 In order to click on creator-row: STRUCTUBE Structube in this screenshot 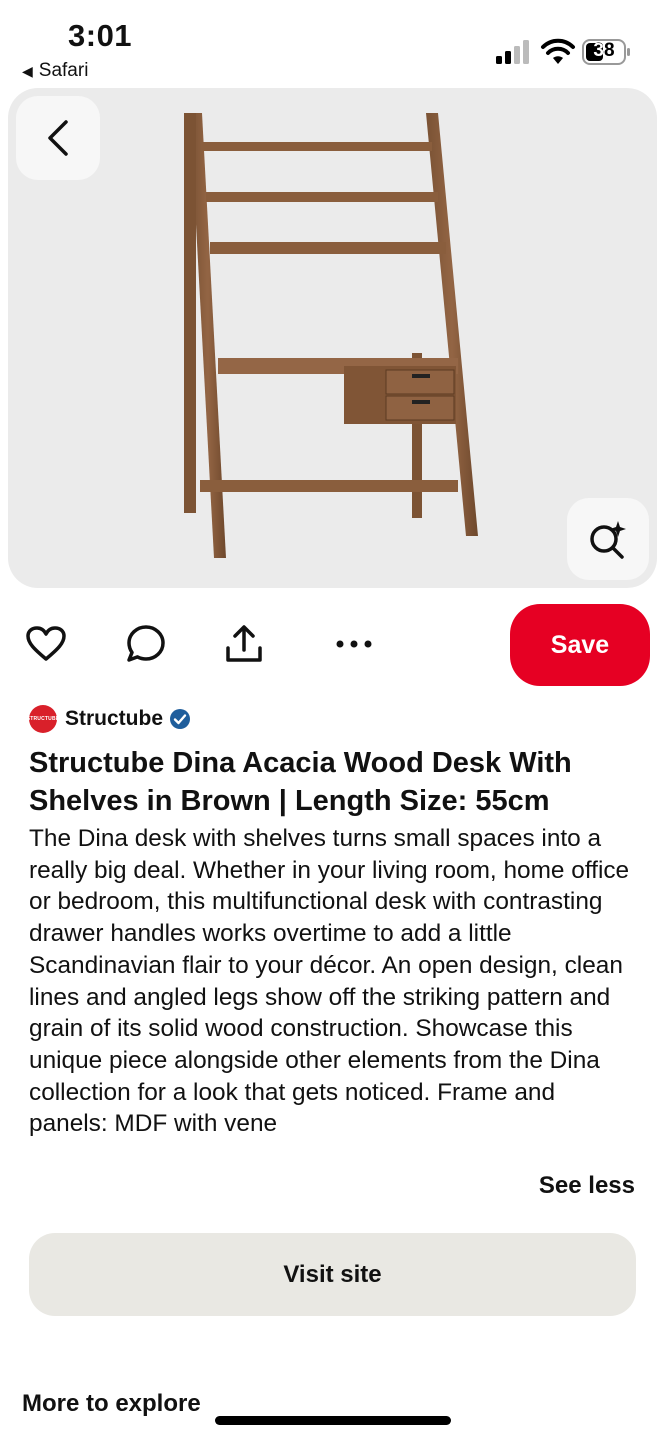, I will do `click(109, 719)`.